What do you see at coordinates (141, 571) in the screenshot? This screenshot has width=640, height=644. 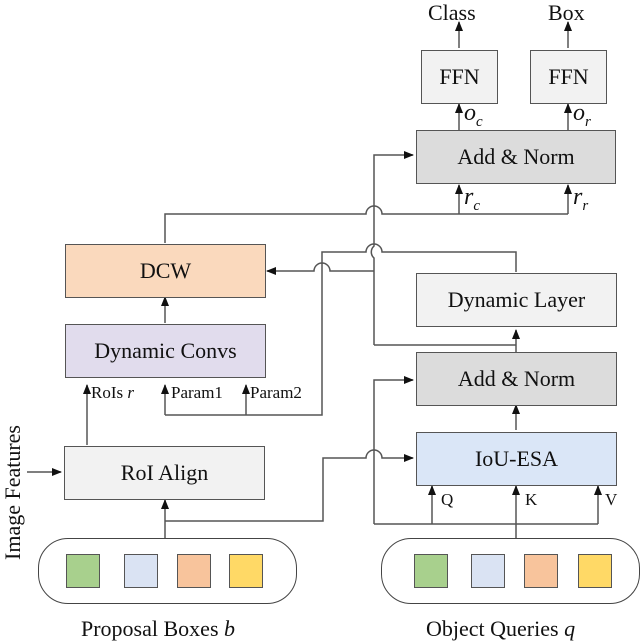 I see `proposal-box-token-blue` at bounding box center [141, 571].